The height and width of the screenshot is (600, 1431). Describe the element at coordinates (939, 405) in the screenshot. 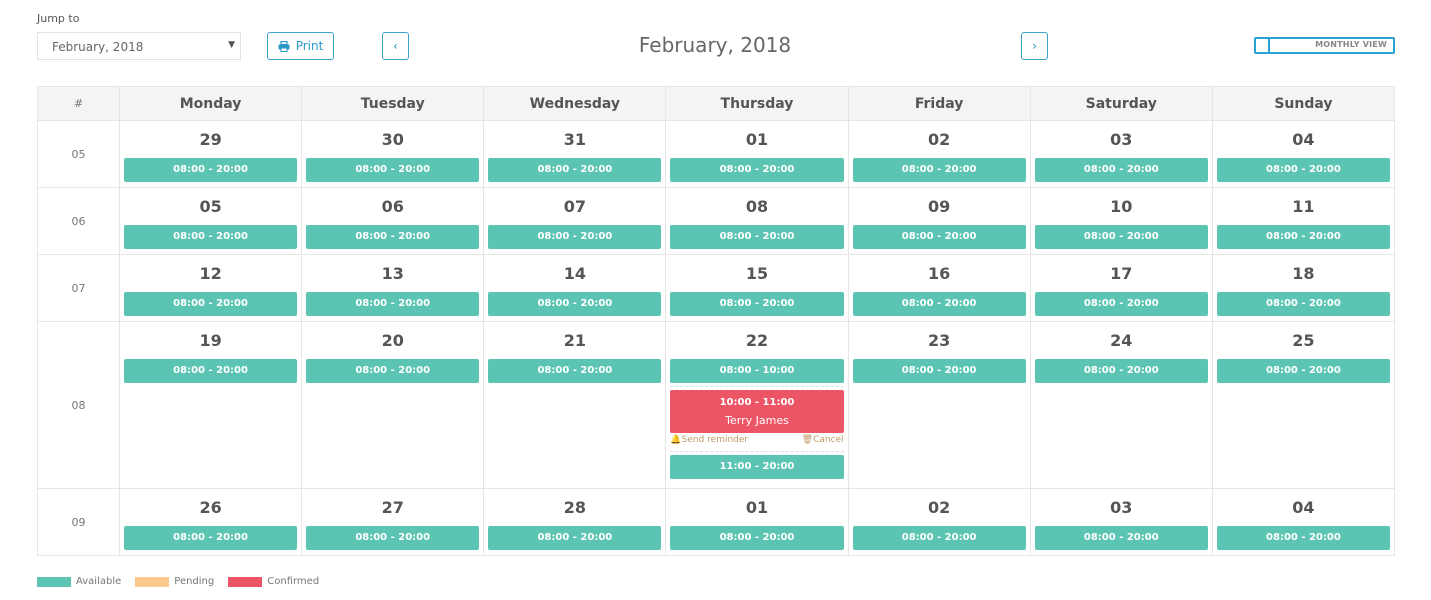

I see `day-cell: 23 08:00 - 20:00` at that location.